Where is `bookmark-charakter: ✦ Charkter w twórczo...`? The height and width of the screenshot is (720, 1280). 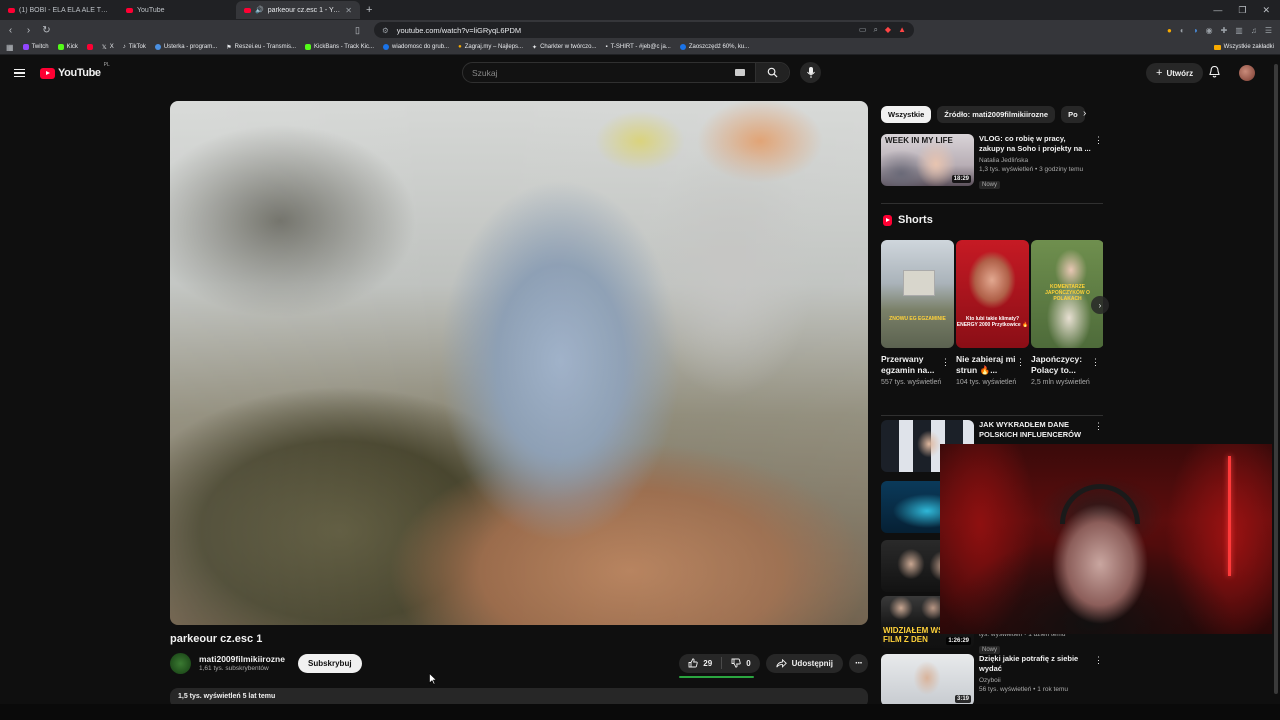
bookmark-charakter: ✦ Charkter w twórczo... is located at coordinates (564, 47).